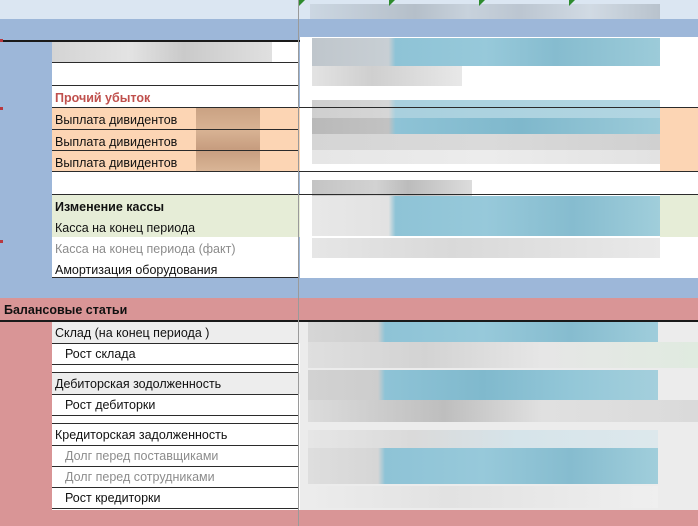 Image resolution: width=698 pixels, height=526 pixels. I want to click on balance-section-title: Балансовые статьи, so click(66, 310).